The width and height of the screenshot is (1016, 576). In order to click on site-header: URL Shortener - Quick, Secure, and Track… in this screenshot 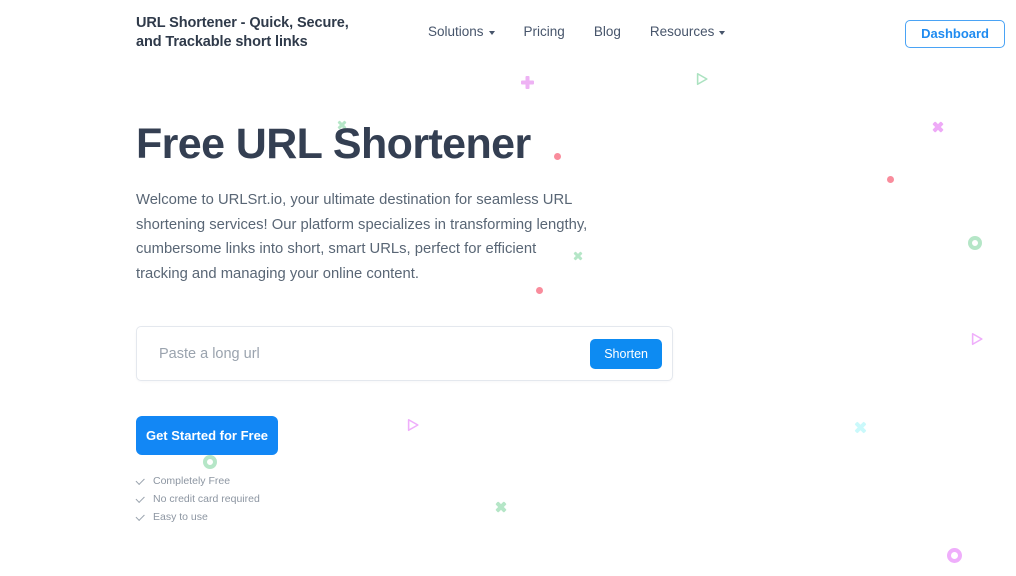, I will do `click(508, 33)`.